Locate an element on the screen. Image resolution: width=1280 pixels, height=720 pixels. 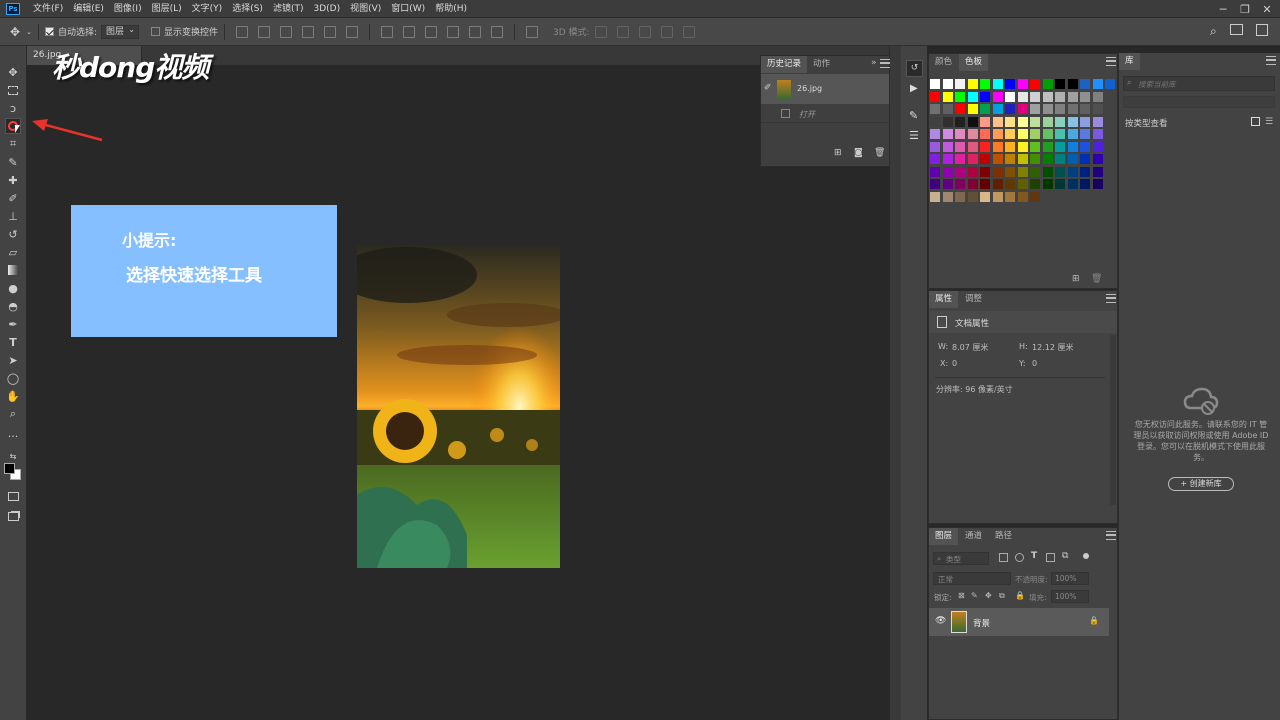
workspace-icon is located at coordinates (1236, 29).